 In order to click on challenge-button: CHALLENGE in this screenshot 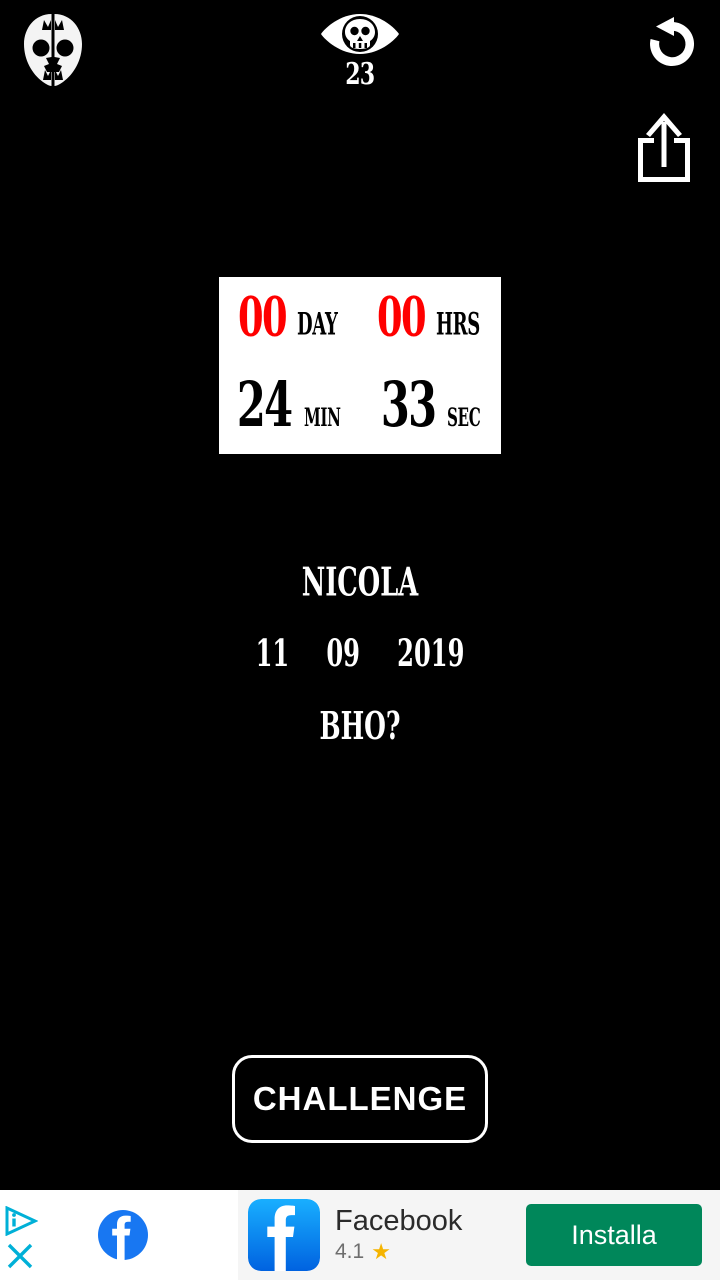, I will do `click(360, 1099)`.